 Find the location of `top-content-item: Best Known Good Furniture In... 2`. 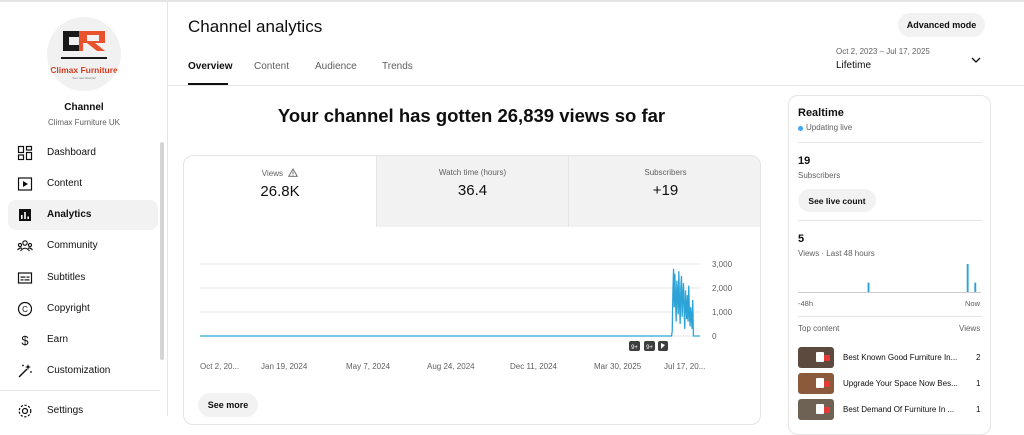

top-content-item: Best Known Good Furniture In... 2 is located at coordinates (890, 358).